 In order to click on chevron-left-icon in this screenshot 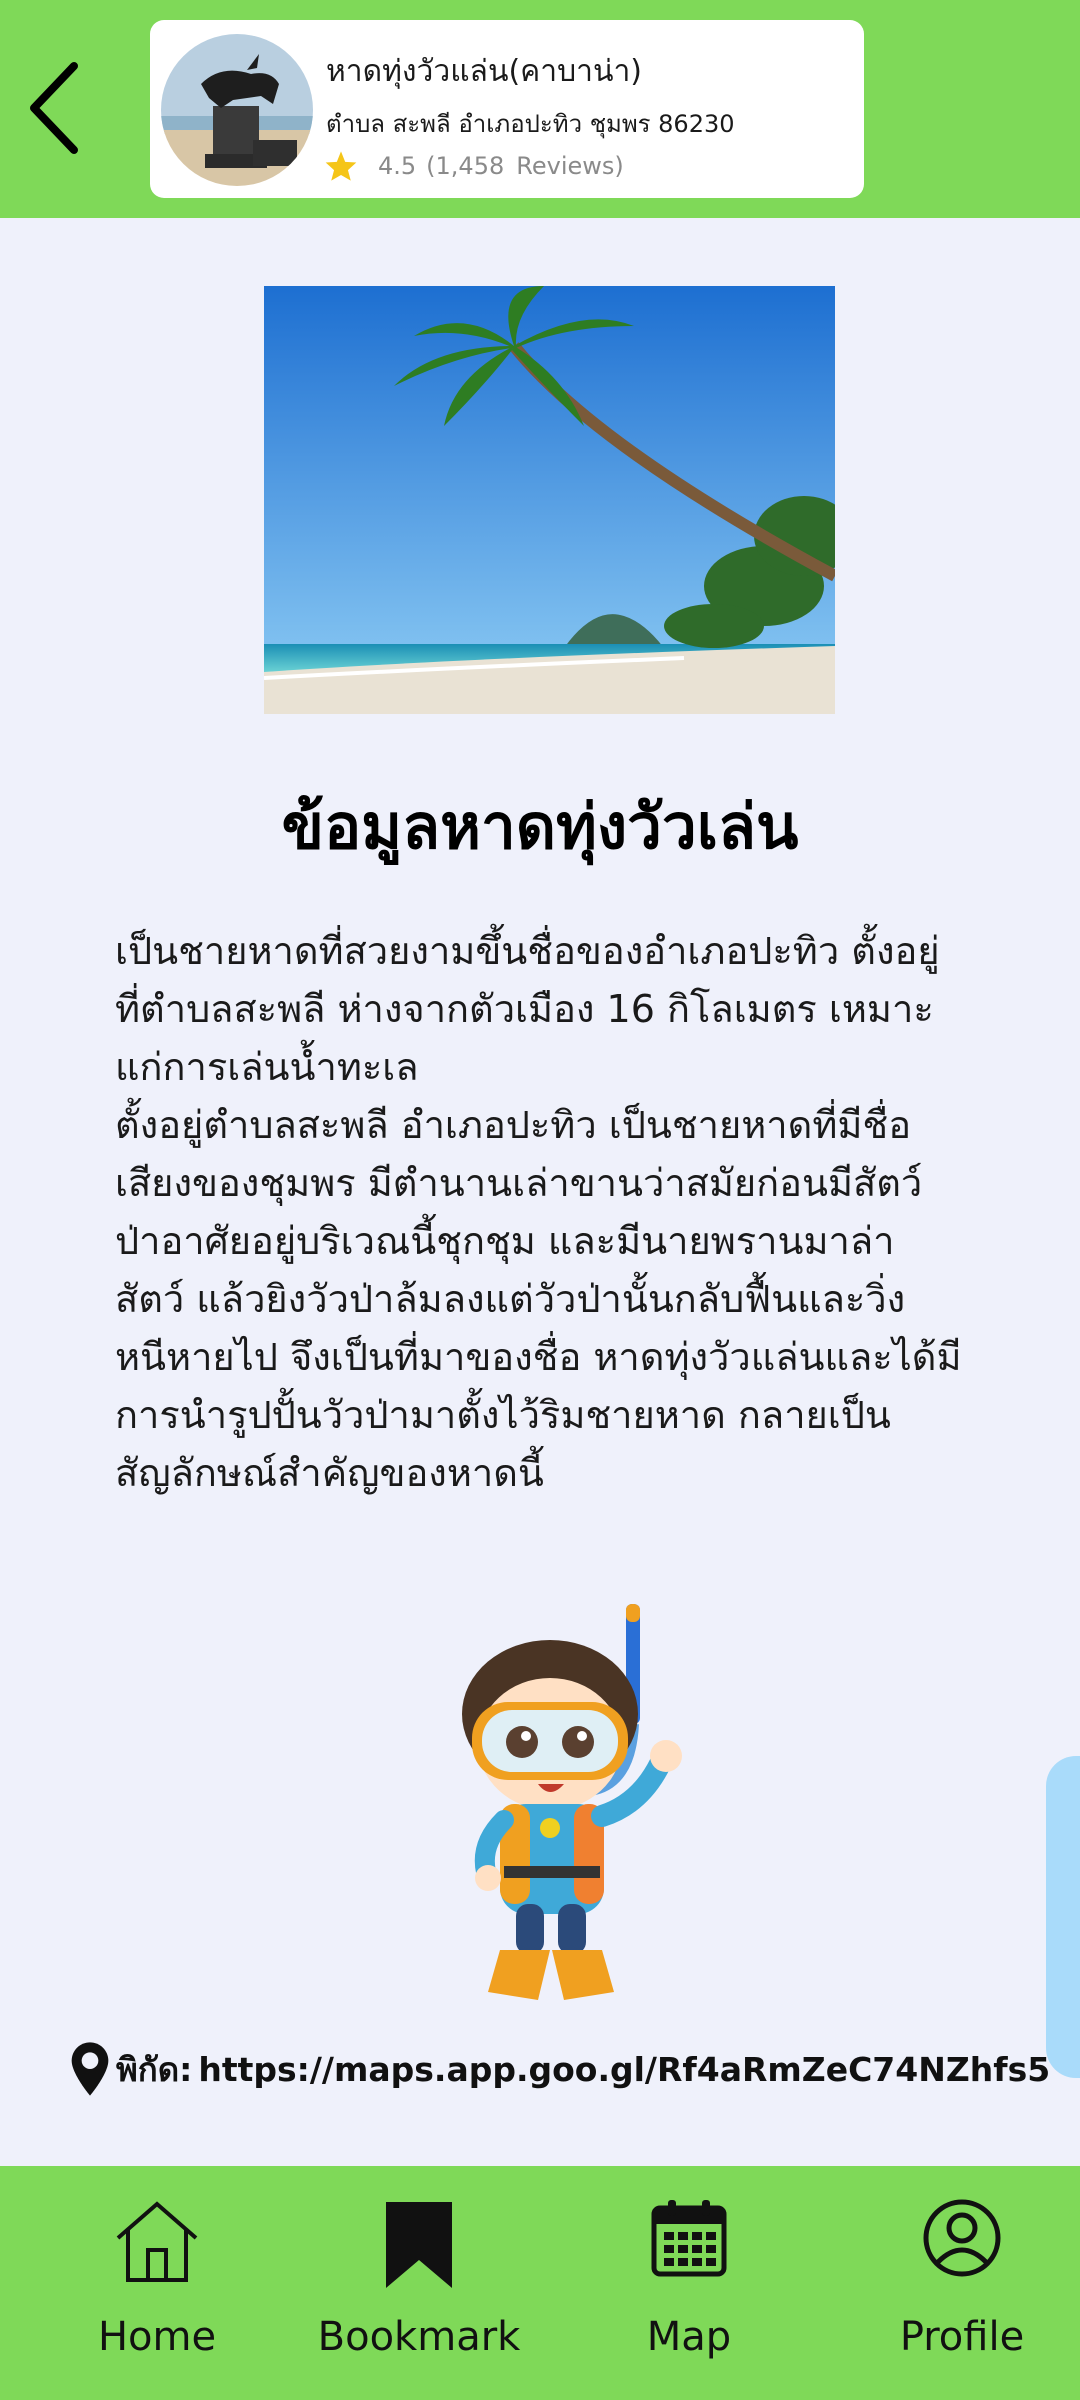, I will do `click(54, 108)`.